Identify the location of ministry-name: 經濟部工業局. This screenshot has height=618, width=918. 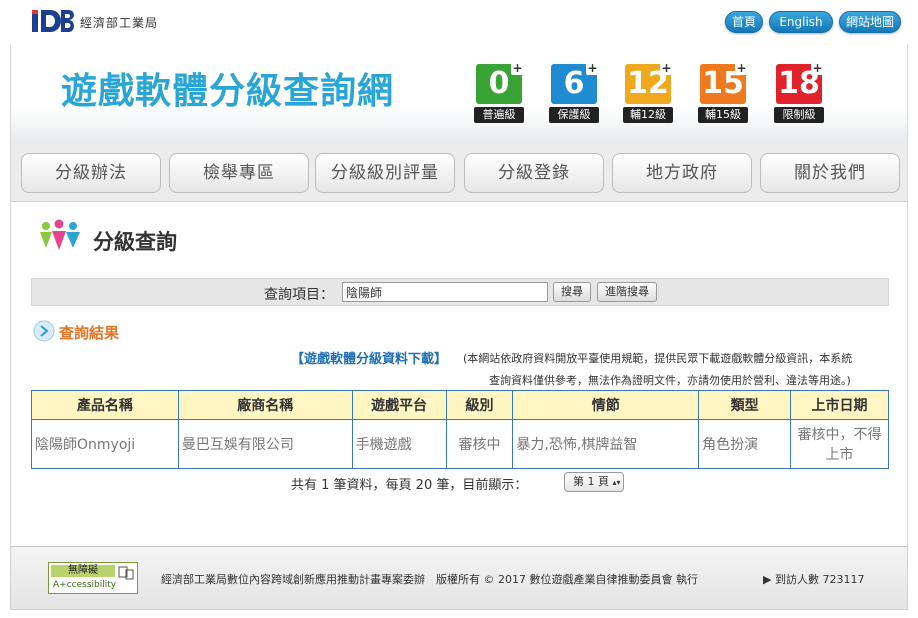
(119, 23).